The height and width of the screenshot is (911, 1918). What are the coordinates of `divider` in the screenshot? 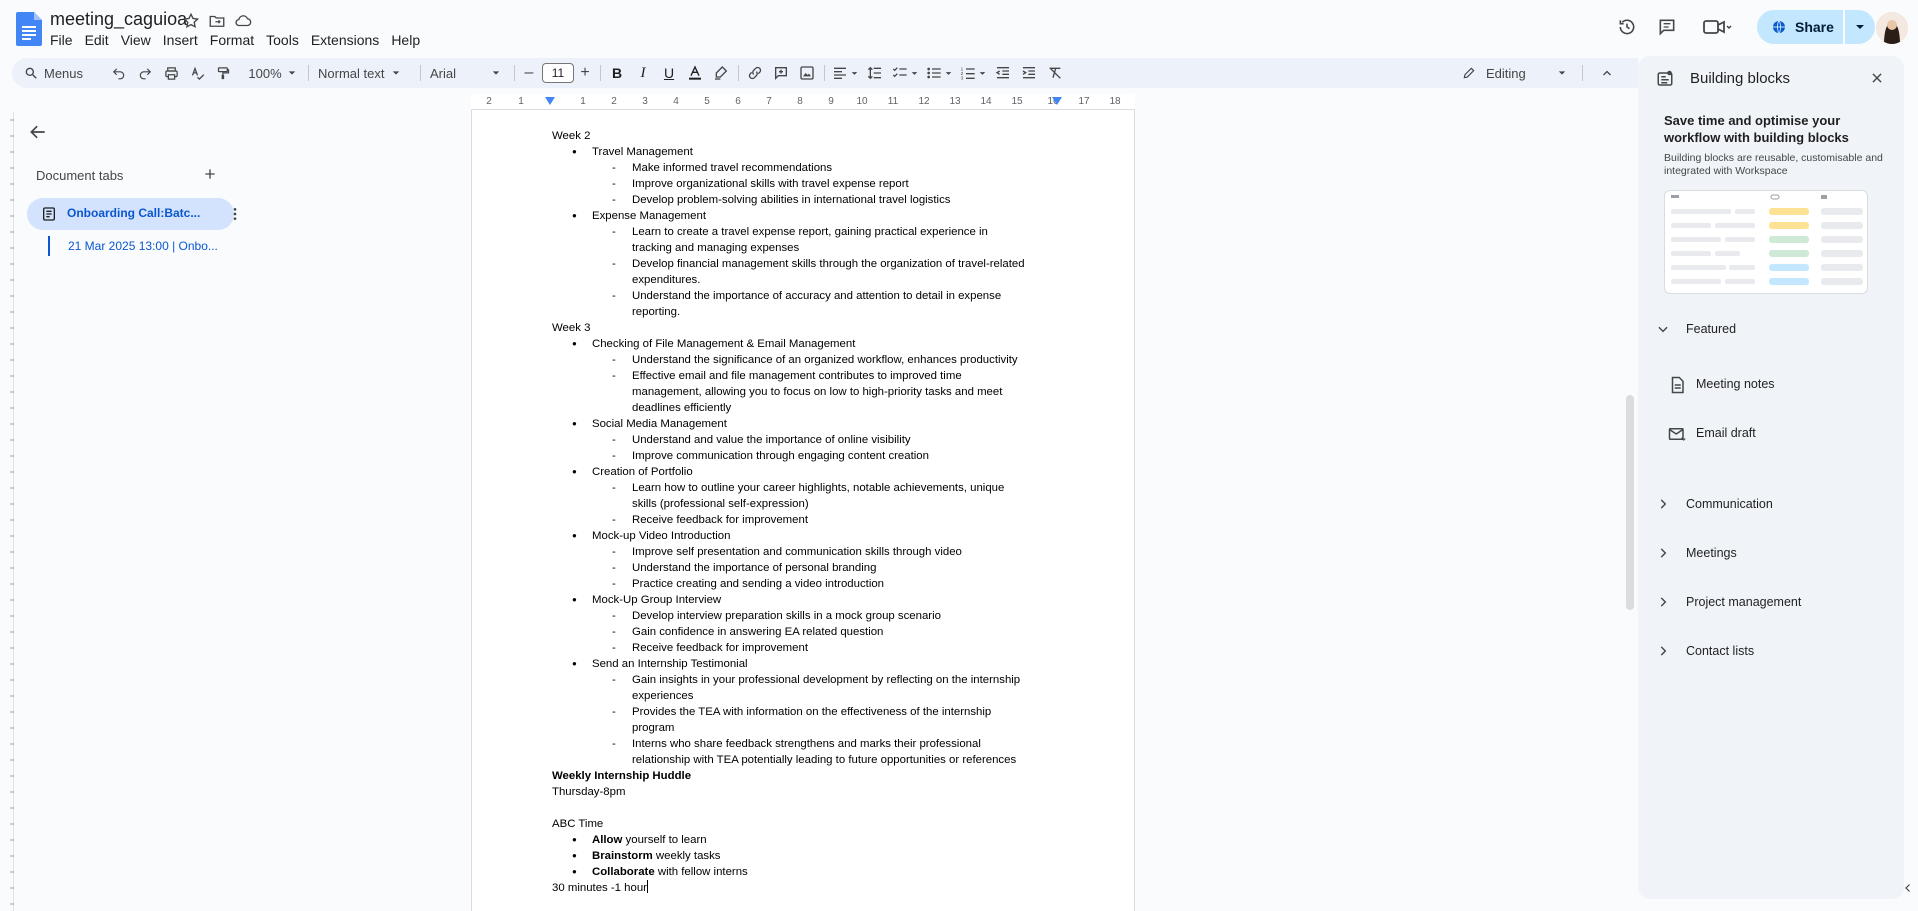 It's located at (420, 73).